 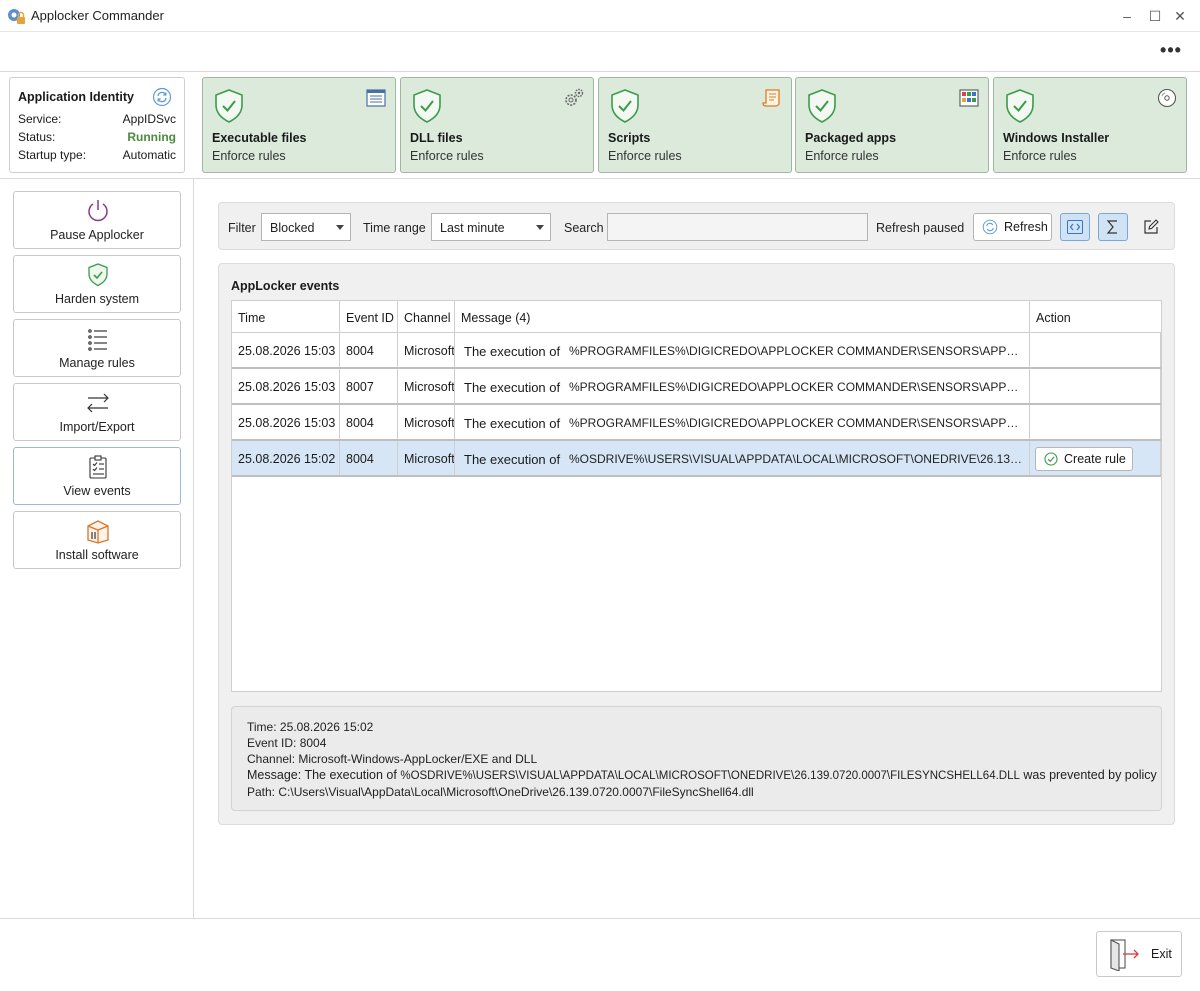 I want to click on detail-message-prefix: Message: The execution of, so click(x=324, y=775).